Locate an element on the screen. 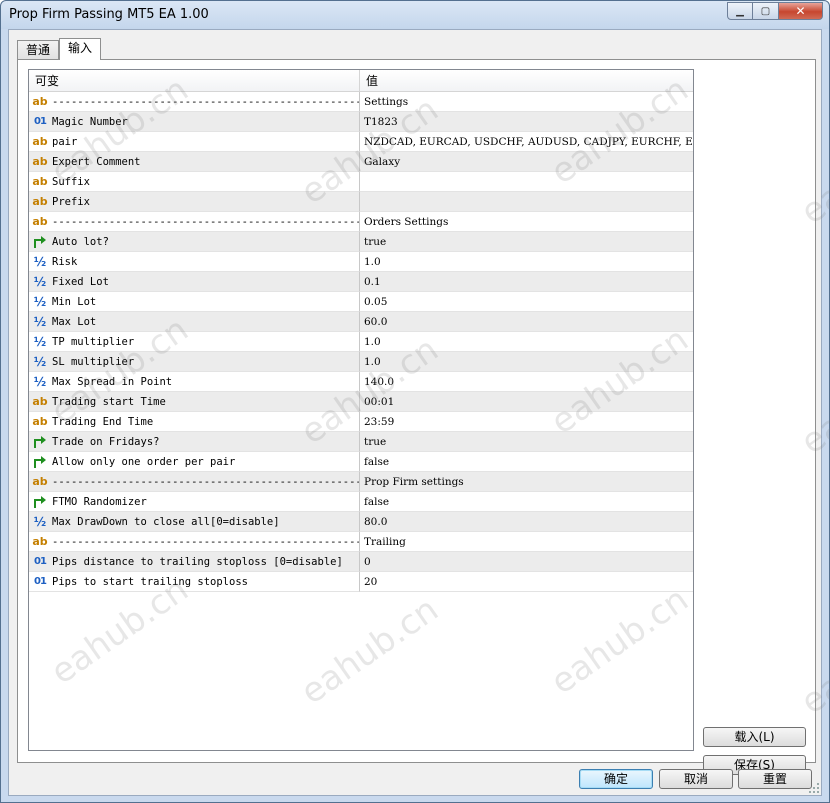  table-row: Auto lot? true is located at coordinates (361, 242).